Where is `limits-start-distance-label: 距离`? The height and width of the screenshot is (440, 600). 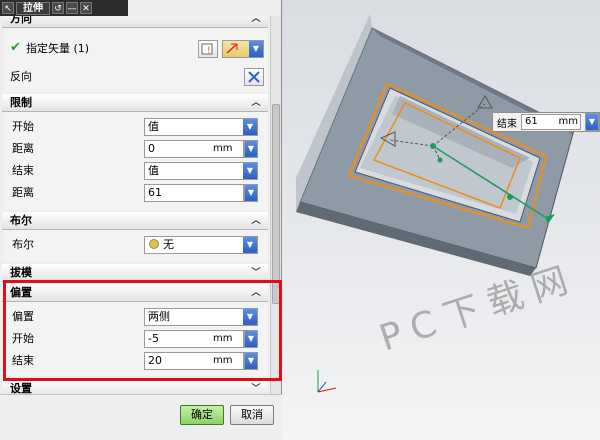 limits-start-distance-label: 距离 is located at coordinates (23, 148).